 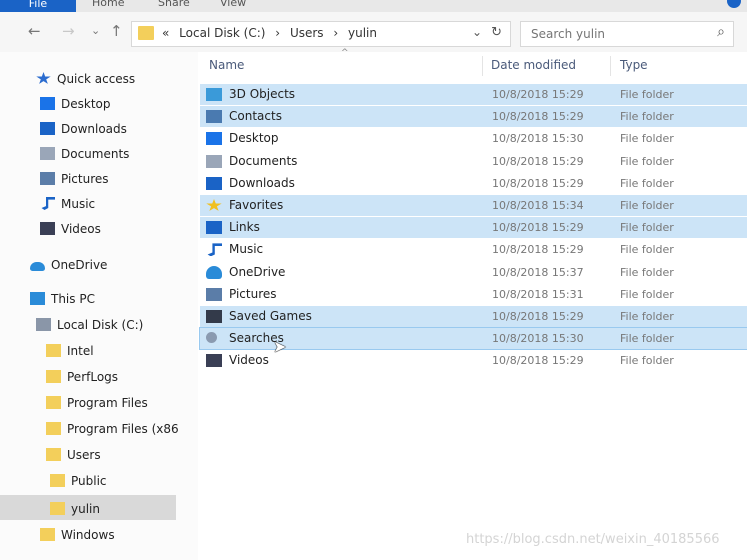 What do you see at coordinates (89, 481) in the screenshot?
I see `nav-item-label: Public` at bounding box center [89, 481].